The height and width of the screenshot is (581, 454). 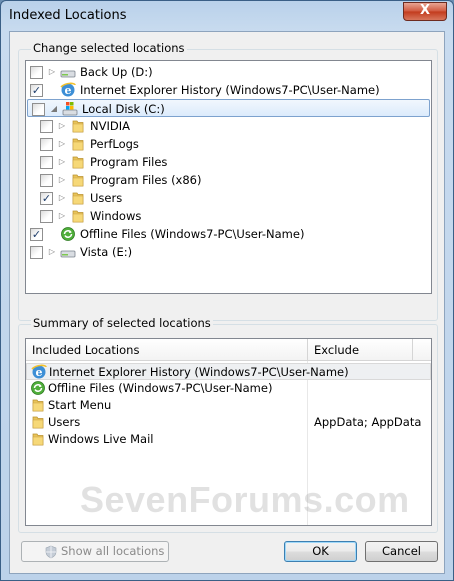 What do you see at coordinates (192, 234) in the screenshot?
I see `tree-item-label: Offline Files (Windows7-PC\User-Name)` at bounding box center [192, 234].